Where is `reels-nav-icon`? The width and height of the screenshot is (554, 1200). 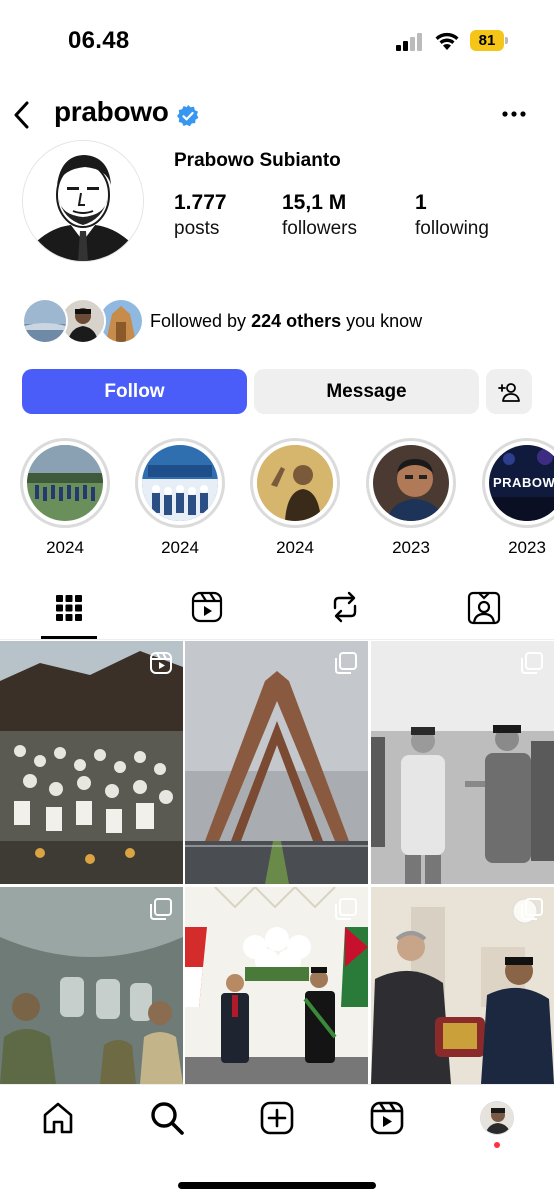 reels-nav-icon is located at coordinates (387, 1118).